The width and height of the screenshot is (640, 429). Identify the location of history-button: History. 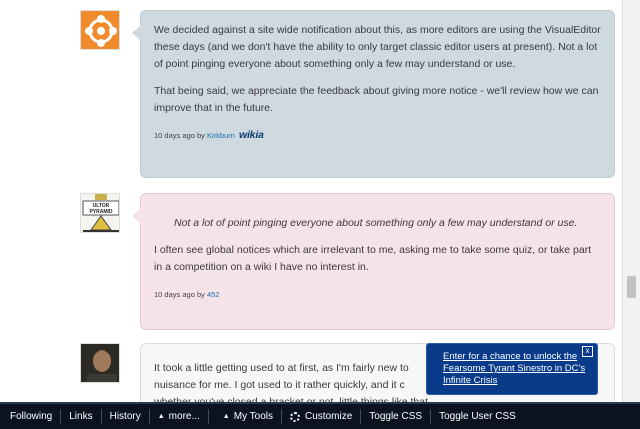
(124, 416).